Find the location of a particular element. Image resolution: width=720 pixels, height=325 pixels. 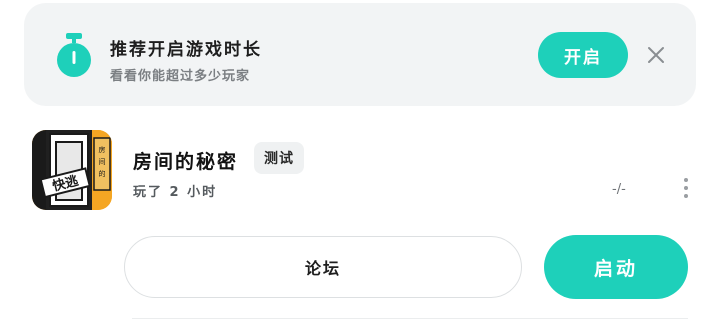

more-vertical-icon is located at coordinates (686, 188).